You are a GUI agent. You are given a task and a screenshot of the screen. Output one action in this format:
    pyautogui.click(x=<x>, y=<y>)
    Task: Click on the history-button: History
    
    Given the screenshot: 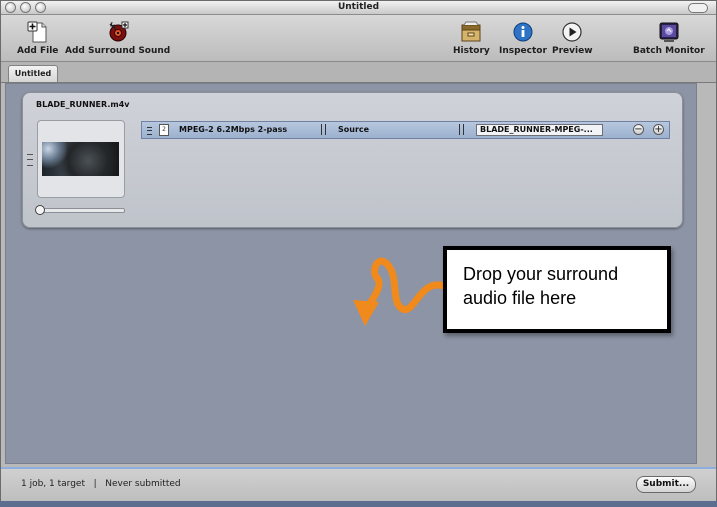 What is the action you would take?
    pyautogui.click(x=471, y=38)
    